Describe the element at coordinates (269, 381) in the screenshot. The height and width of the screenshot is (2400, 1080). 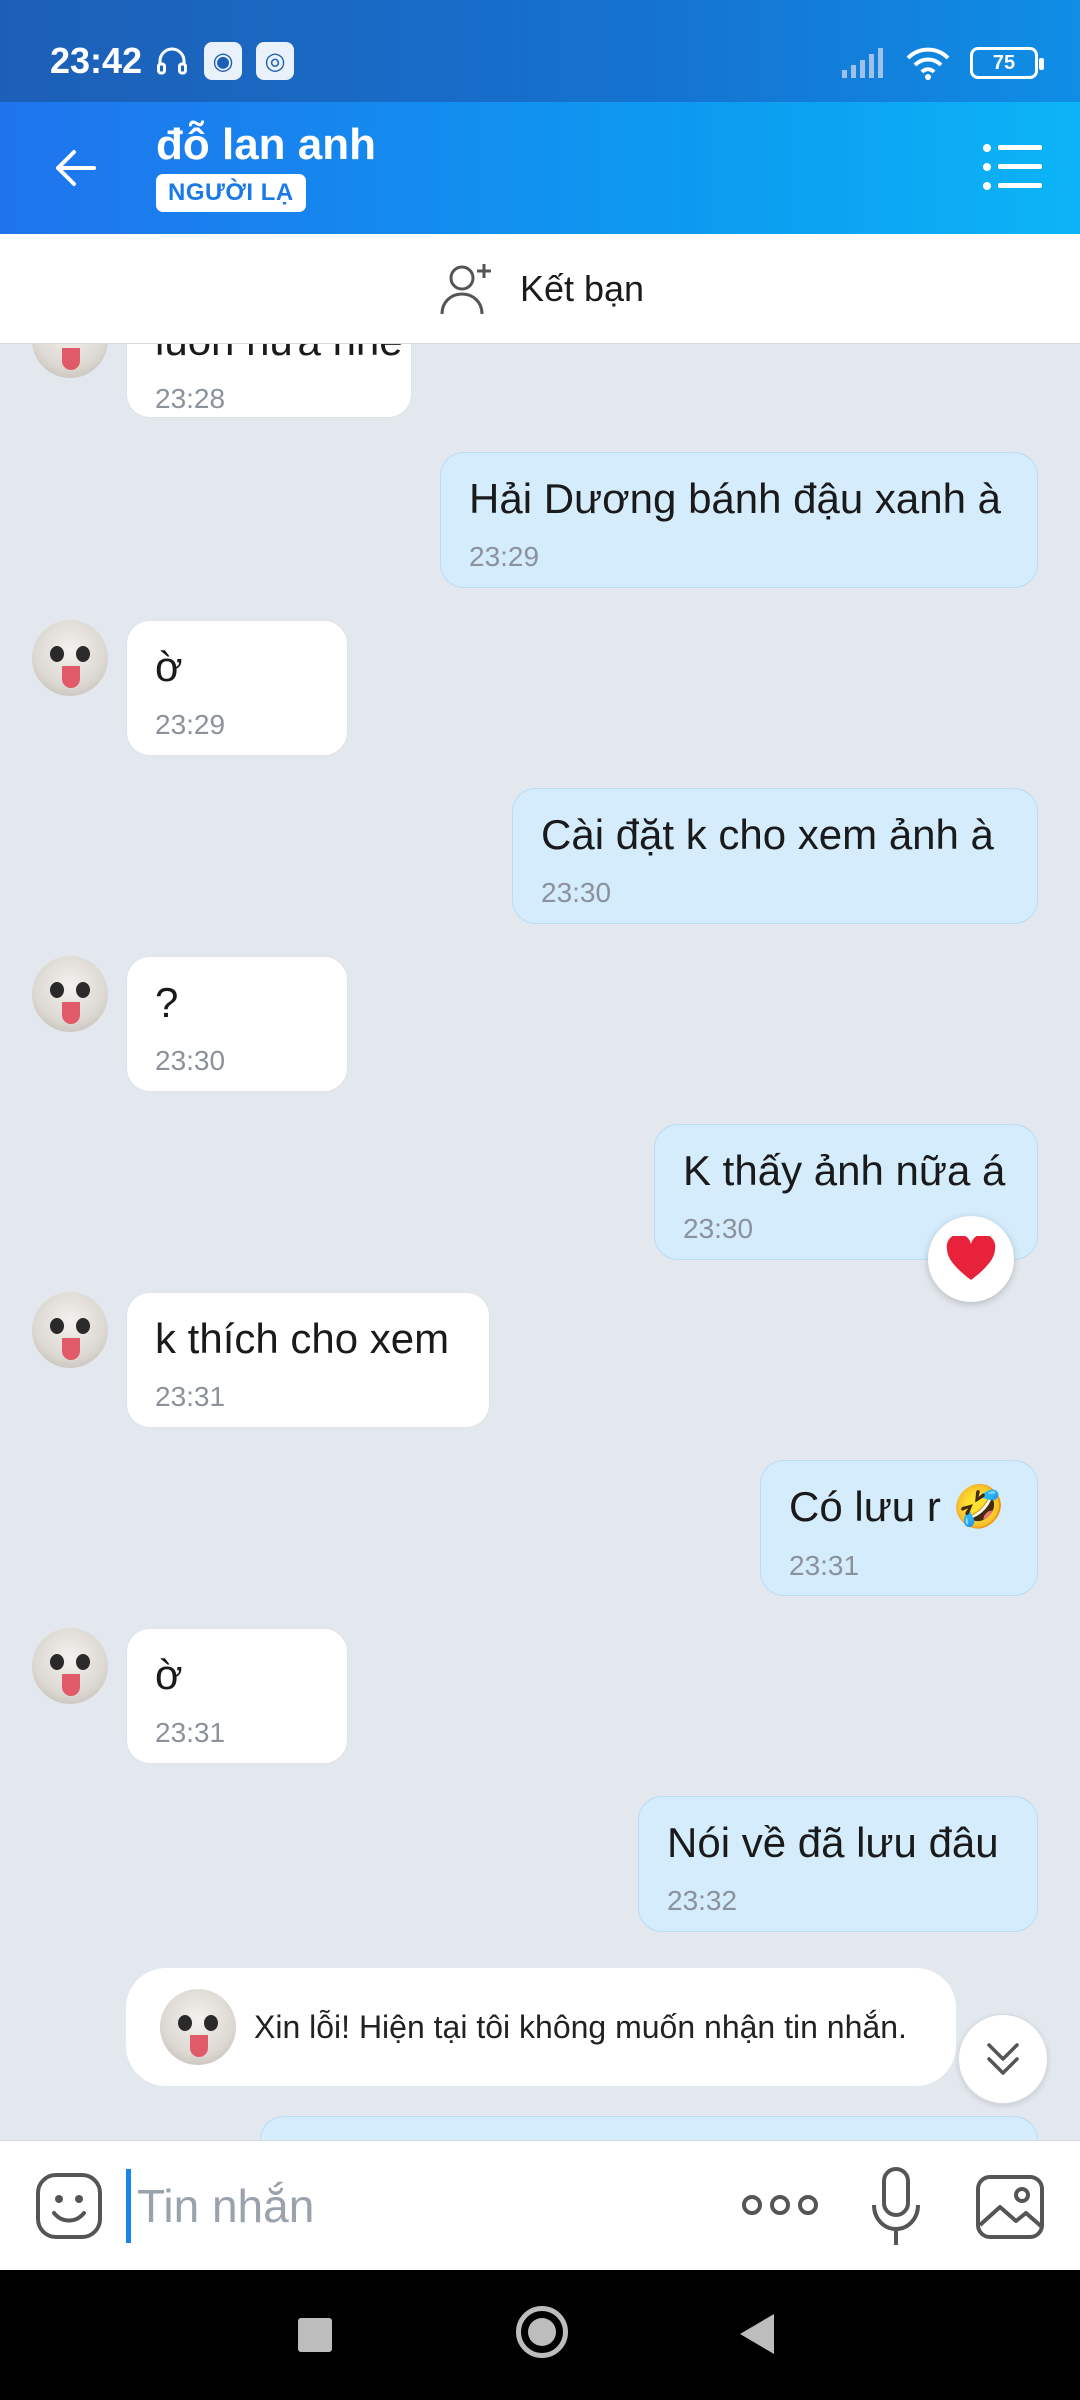
I see `message-incoming: luôn nữa nhé 23:28` at that location.